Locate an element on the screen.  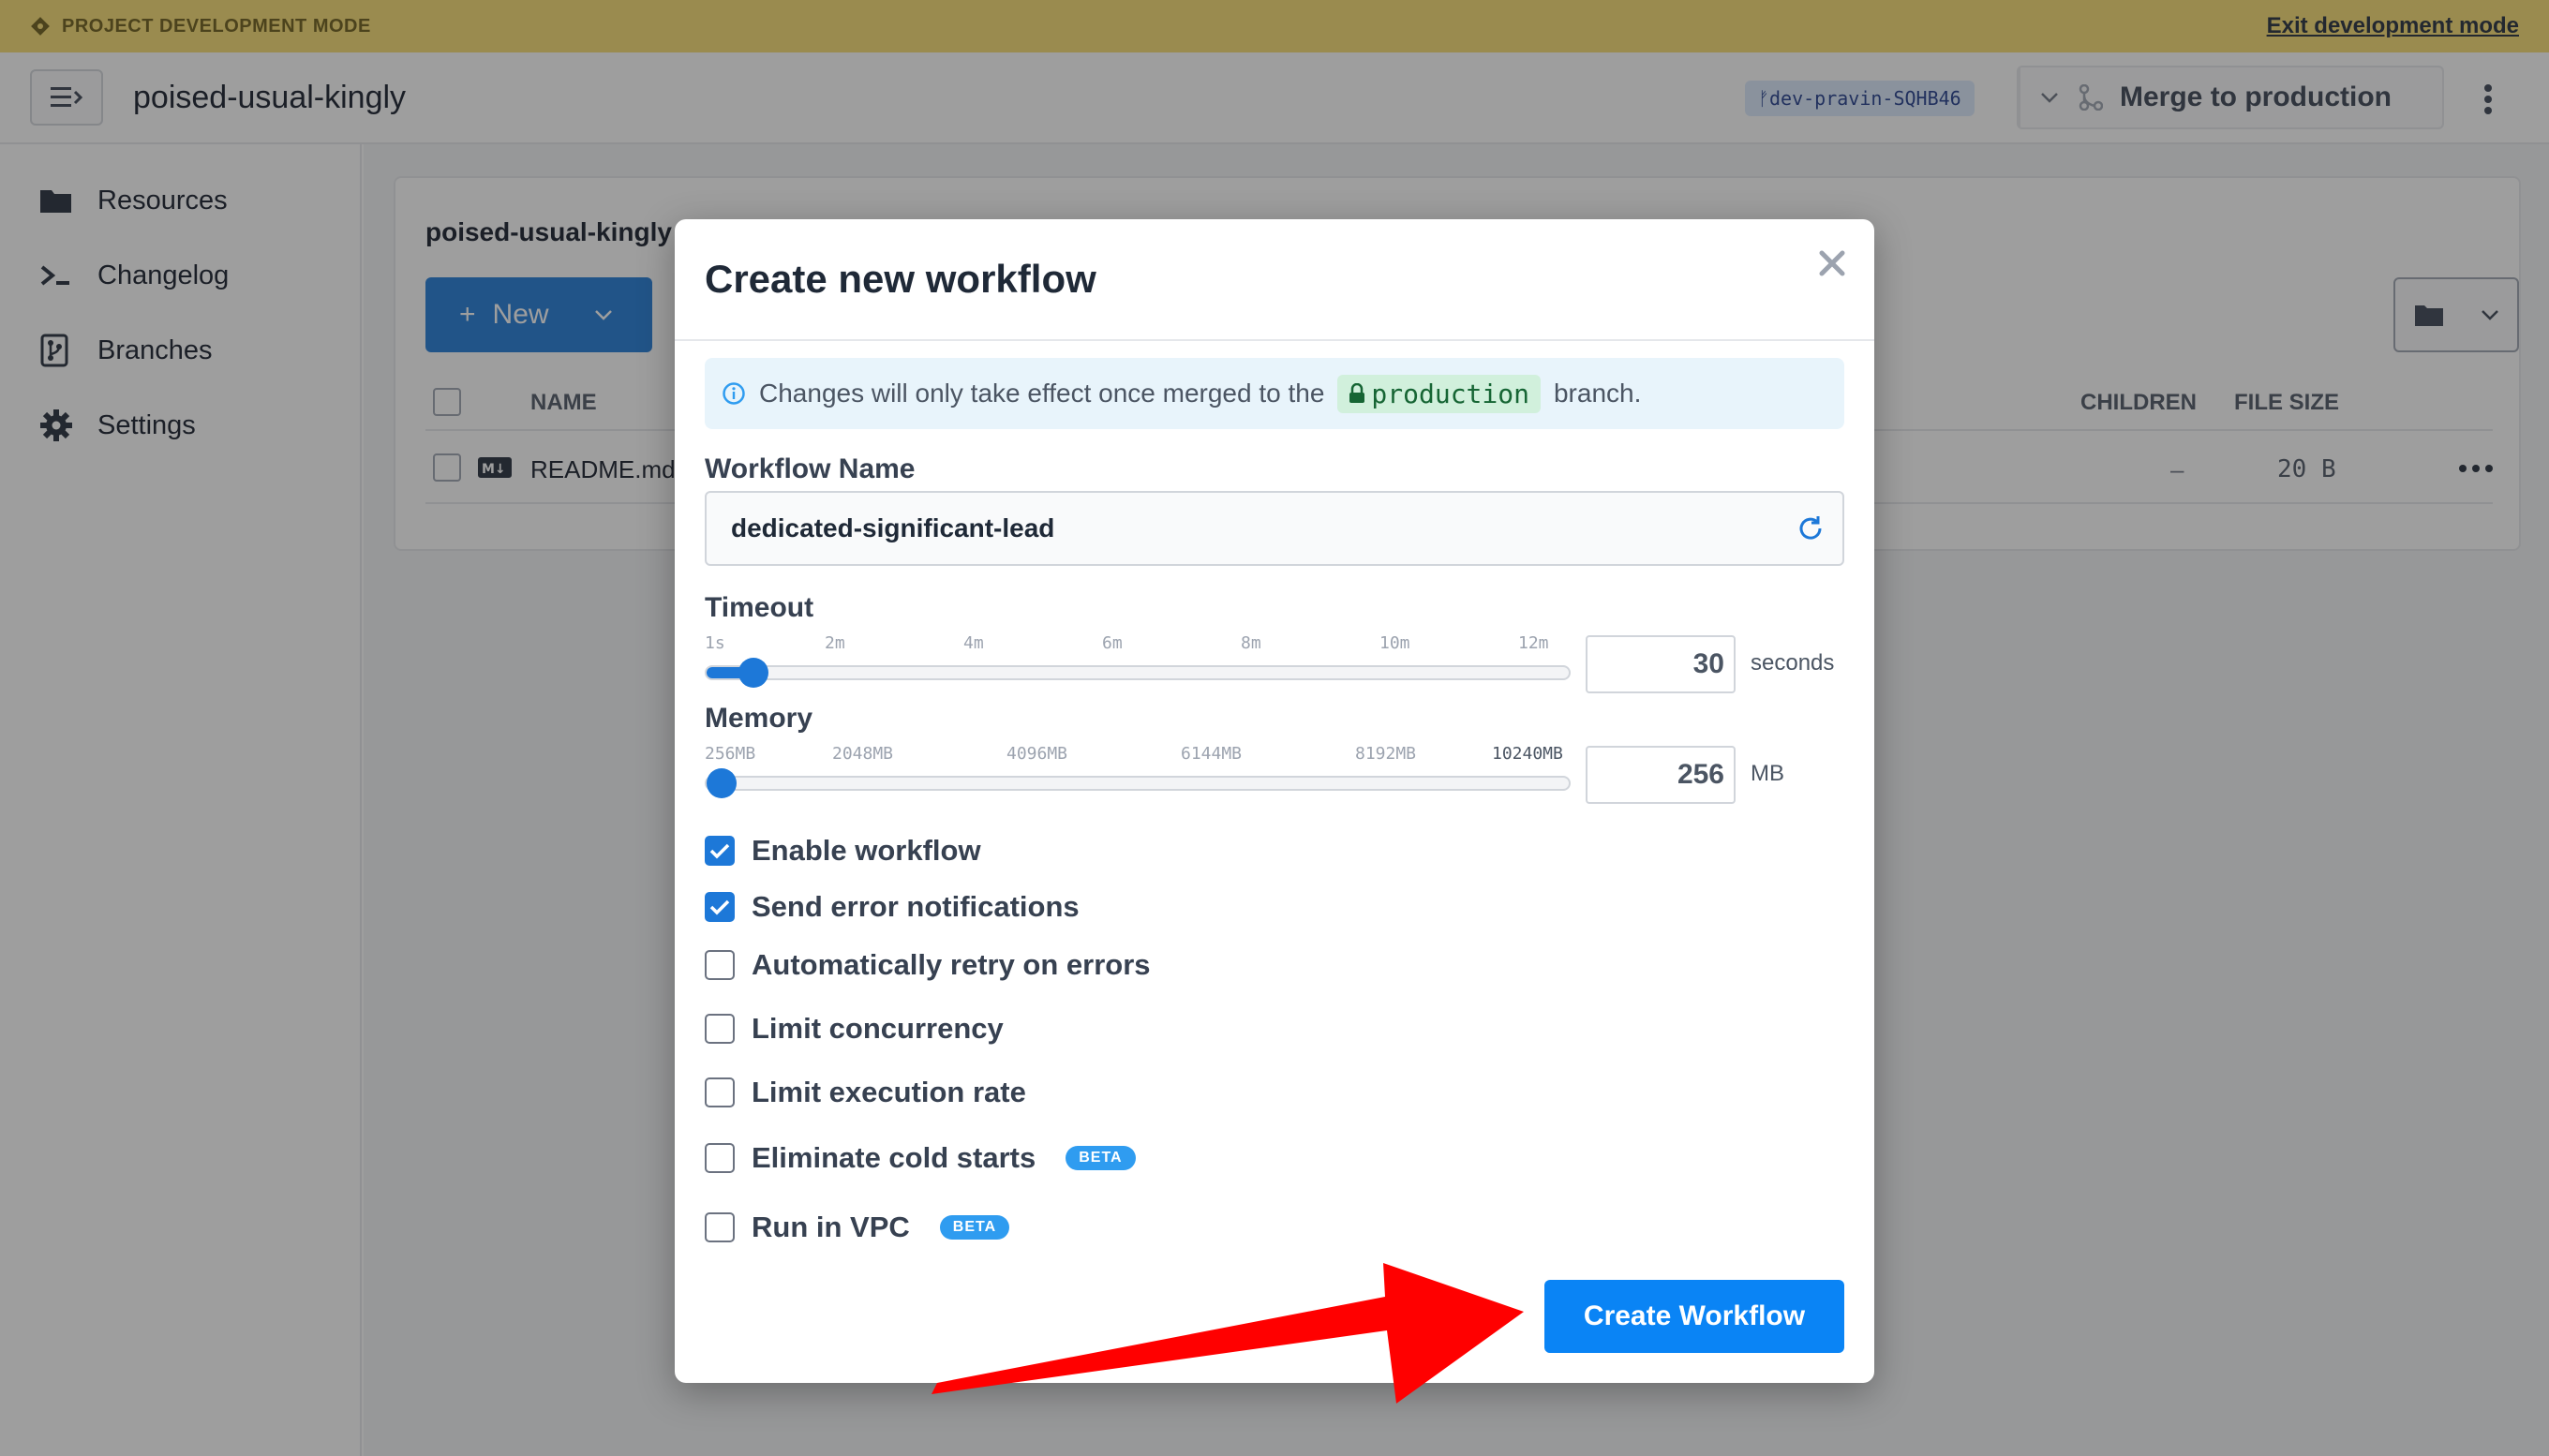
memory-tick: 4096MB is located at coordinates (1037, 754).